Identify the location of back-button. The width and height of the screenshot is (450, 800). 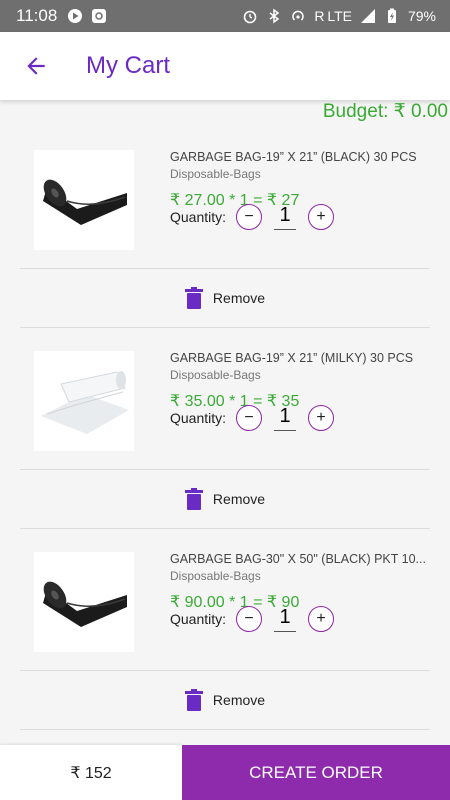
(36, 66).